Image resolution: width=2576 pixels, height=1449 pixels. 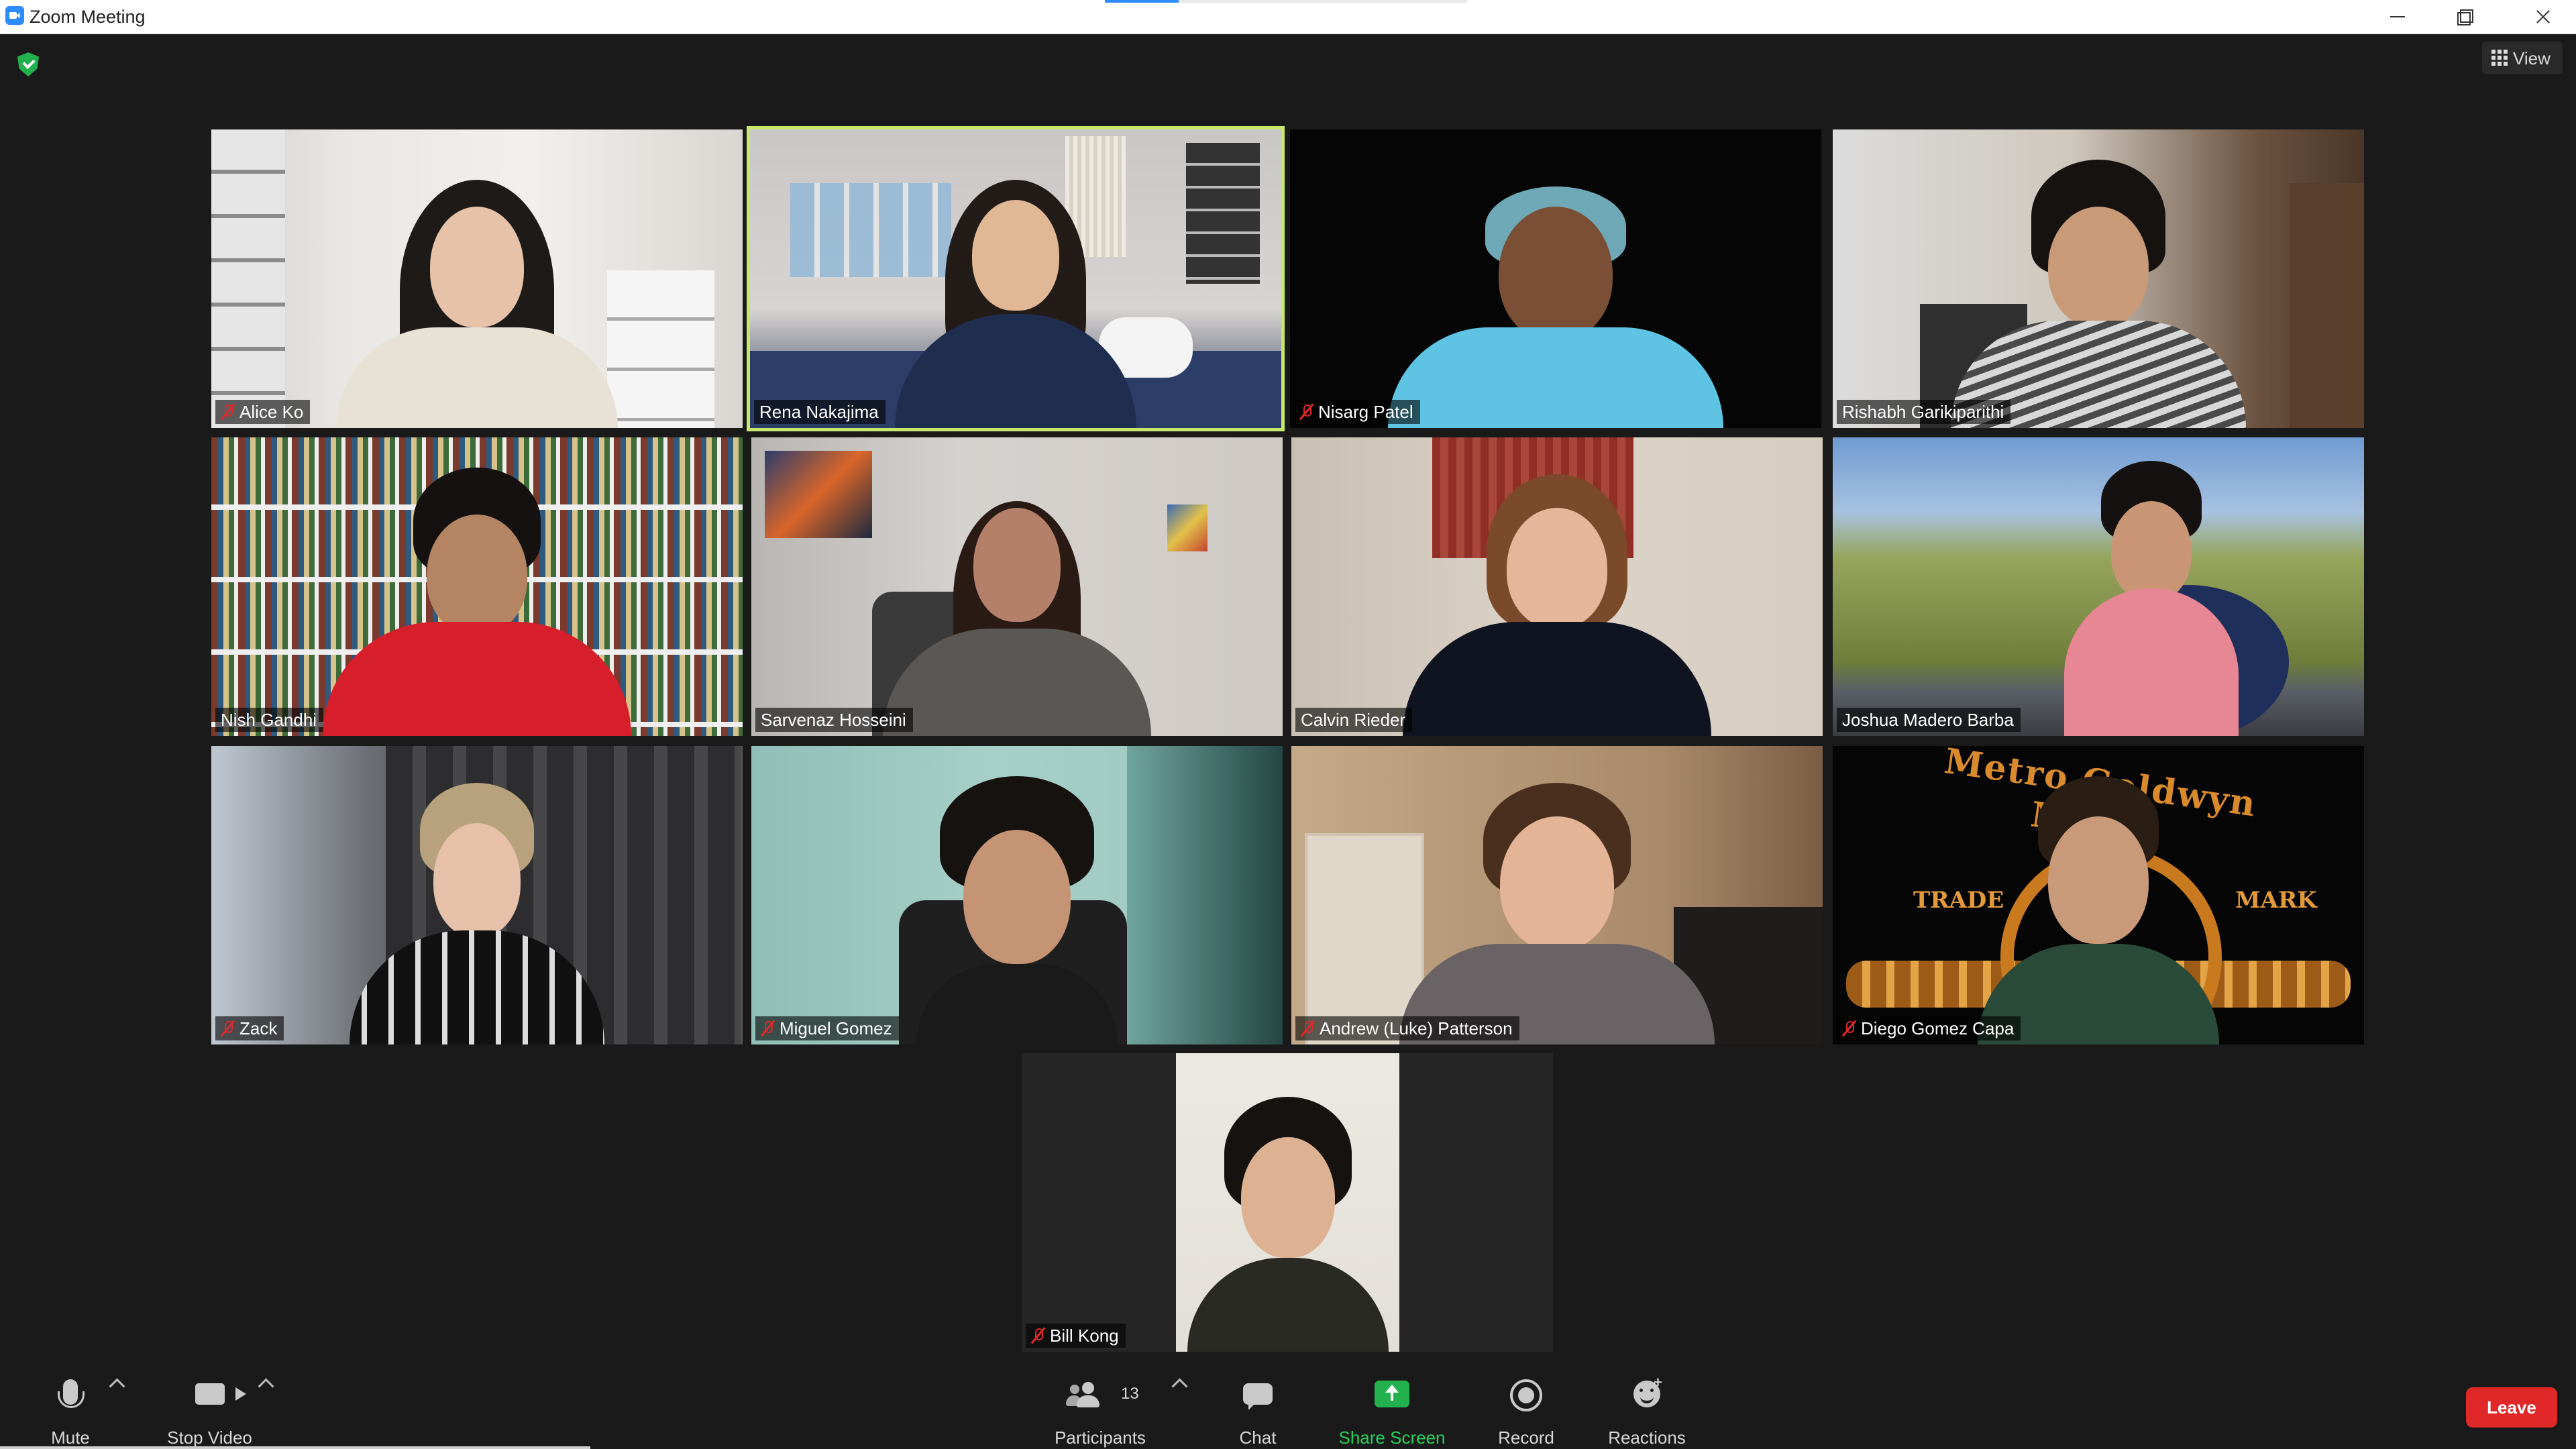 I want to click on video-tile: Alice Ko, so click(x=477, y=278).